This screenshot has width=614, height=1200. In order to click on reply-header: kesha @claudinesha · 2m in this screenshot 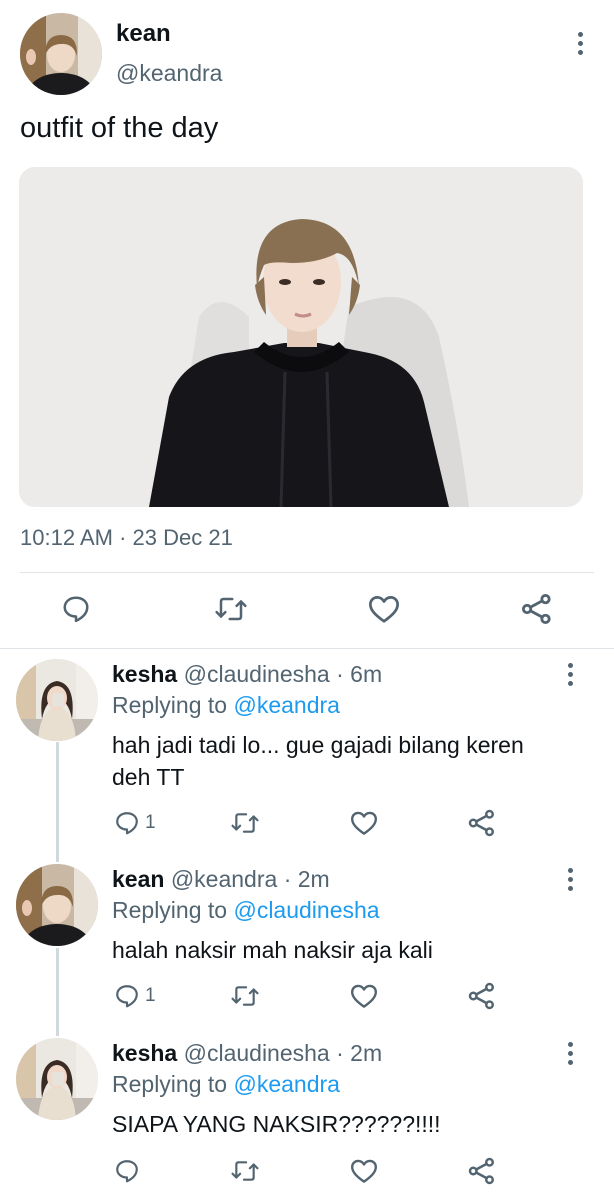, I will do `click(247, 1053)`.